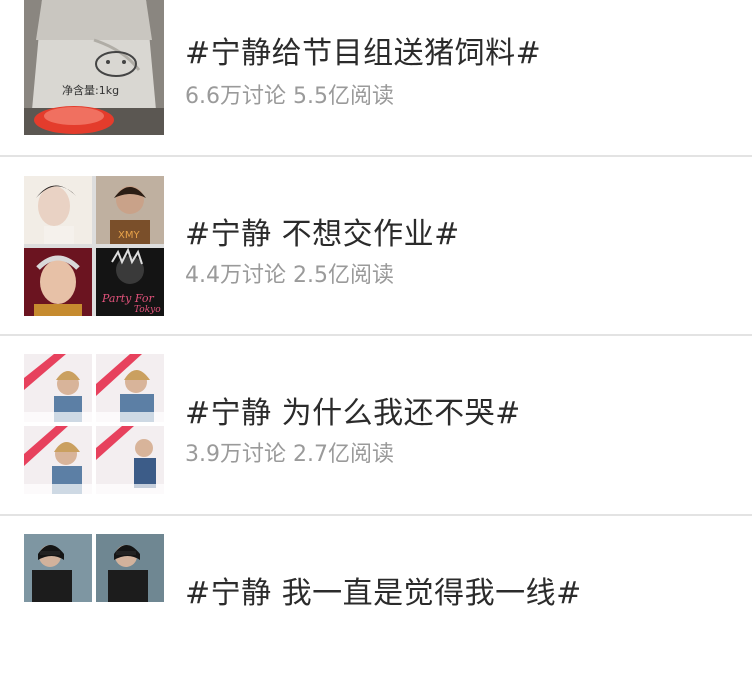 This screenshot has height=674, width=752. I want to click on topic-stats: 4.4万讨论 2.5亿阅读, so click(289, 273).